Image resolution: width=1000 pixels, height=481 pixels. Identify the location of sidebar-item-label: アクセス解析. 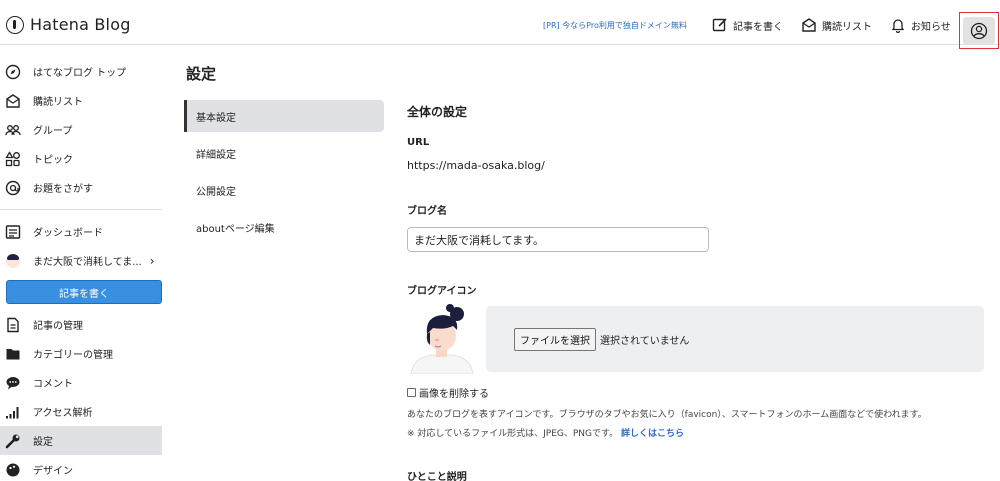
(63, 413).